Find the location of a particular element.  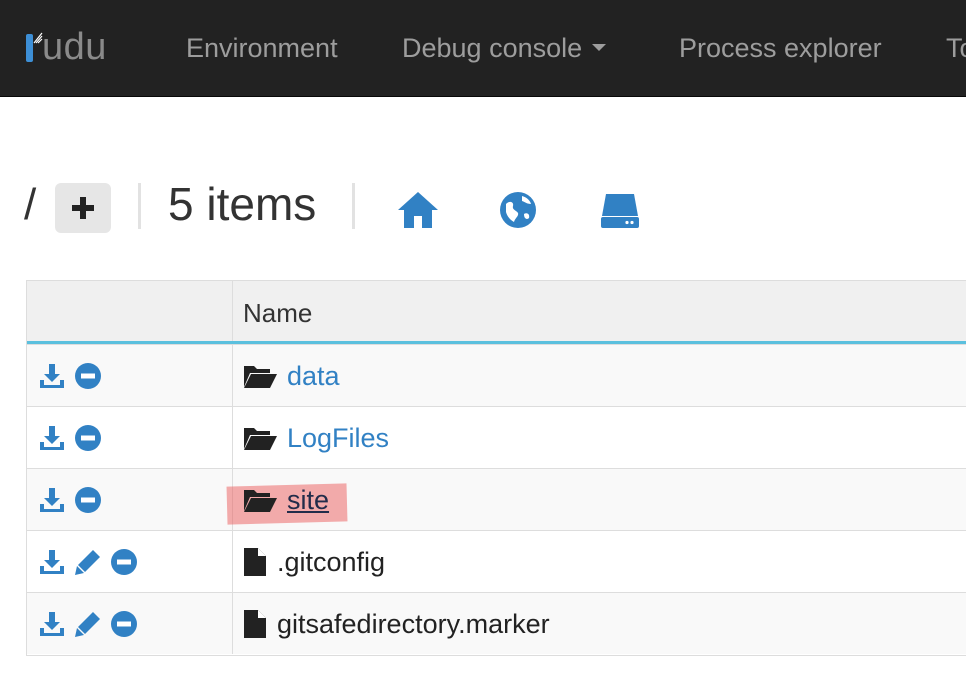

caret-down-icon is located at coordinates (599, 48).